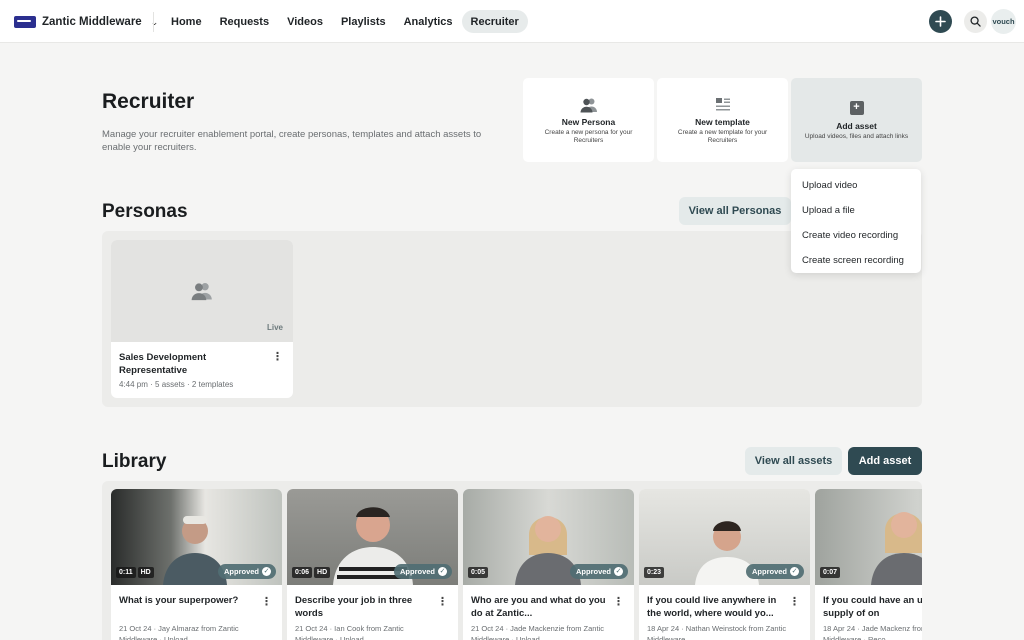 The width and height of the screenshot is (1024, 640). I want to click on status-badge: Live, so click(274, 327).